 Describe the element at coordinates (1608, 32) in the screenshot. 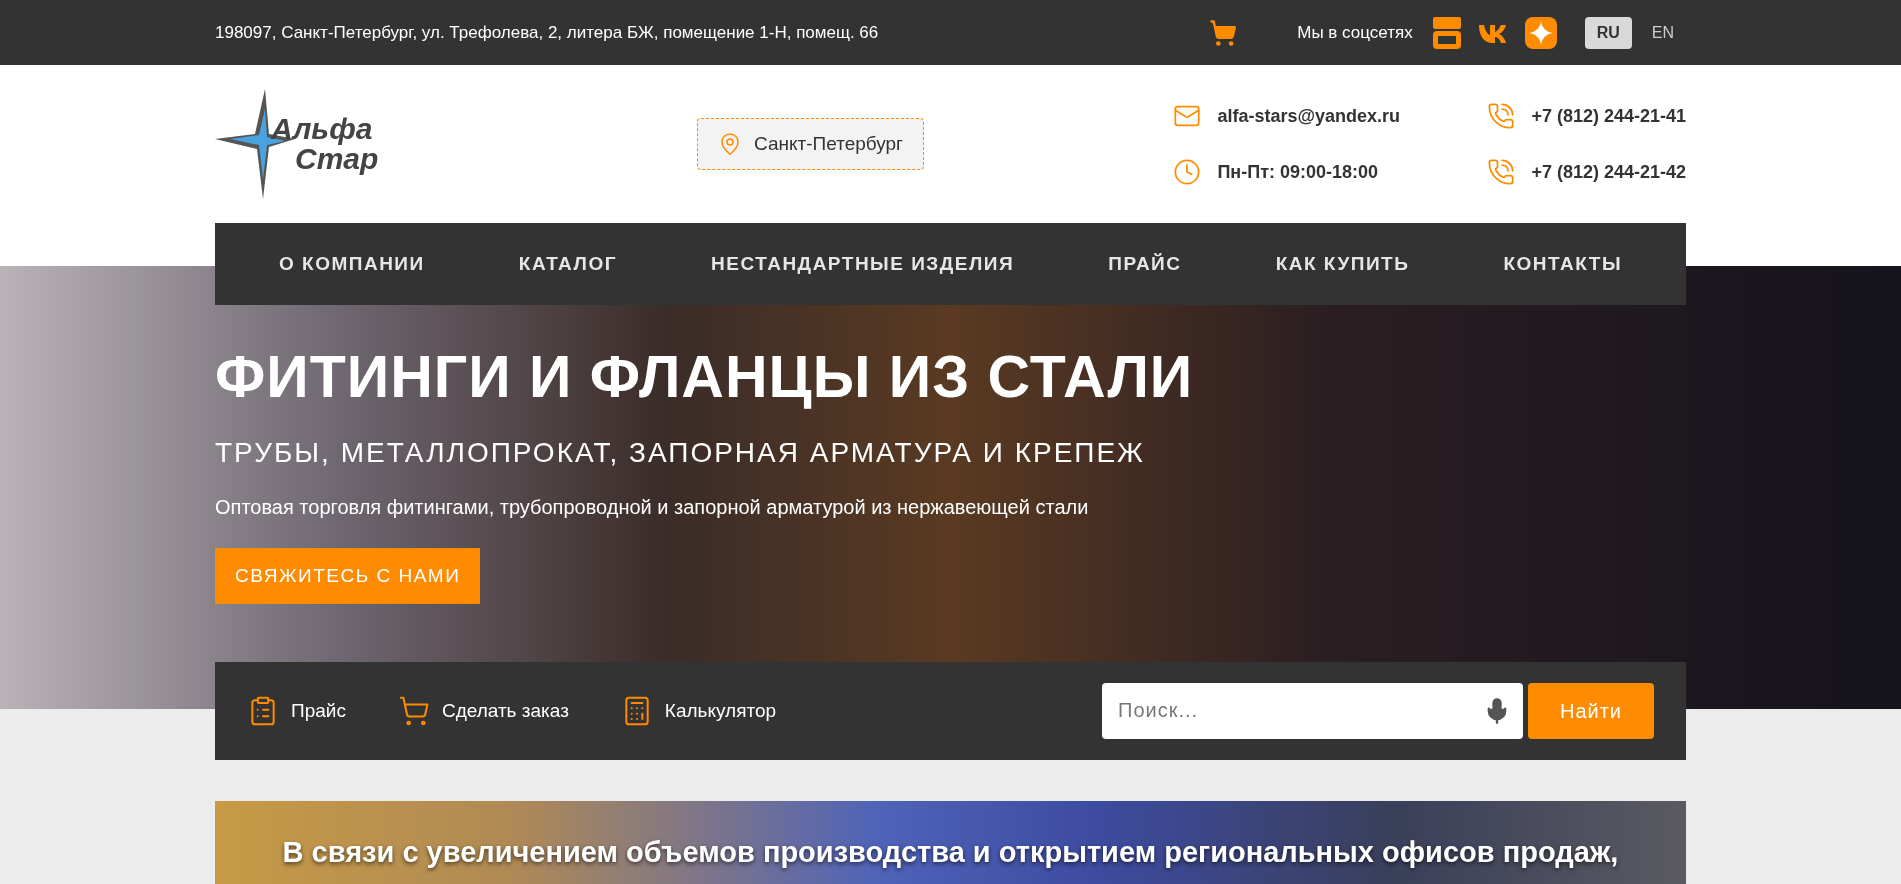

I see `language-button: RU` at that location.